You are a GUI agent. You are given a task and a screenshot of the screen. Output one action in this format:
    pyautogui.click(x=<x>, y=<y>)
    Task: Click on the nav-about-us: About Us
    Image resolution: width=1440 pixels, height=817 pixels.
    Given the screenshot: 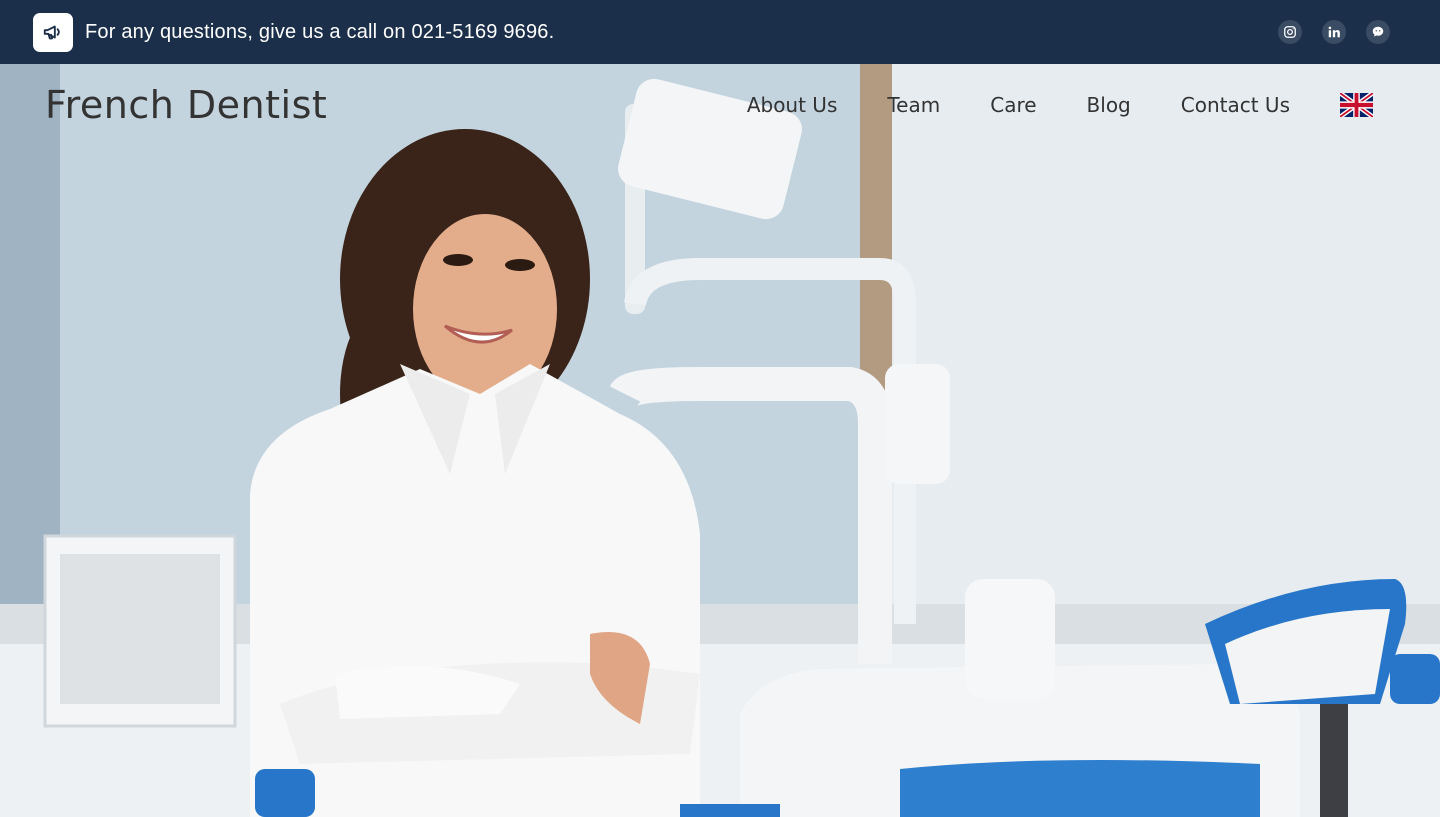 What is the action you would take?
    pyautogui.click(x=792, y=105)
    